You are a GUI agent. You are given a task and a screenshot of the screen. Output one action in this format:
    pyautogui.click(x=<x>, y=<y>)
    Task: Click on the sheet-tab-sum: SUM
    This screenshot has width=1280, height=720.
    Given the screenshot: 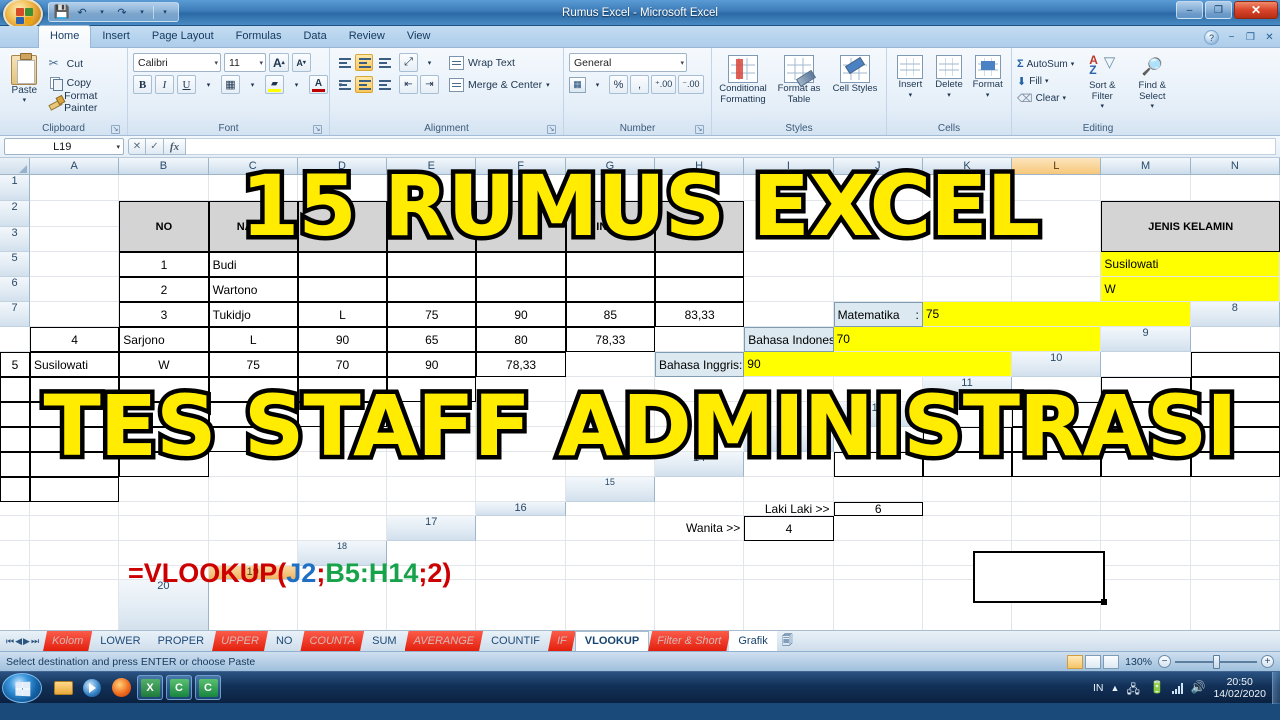 What is the action you would take?
    pyautogui.click(x=384, y=641)
    